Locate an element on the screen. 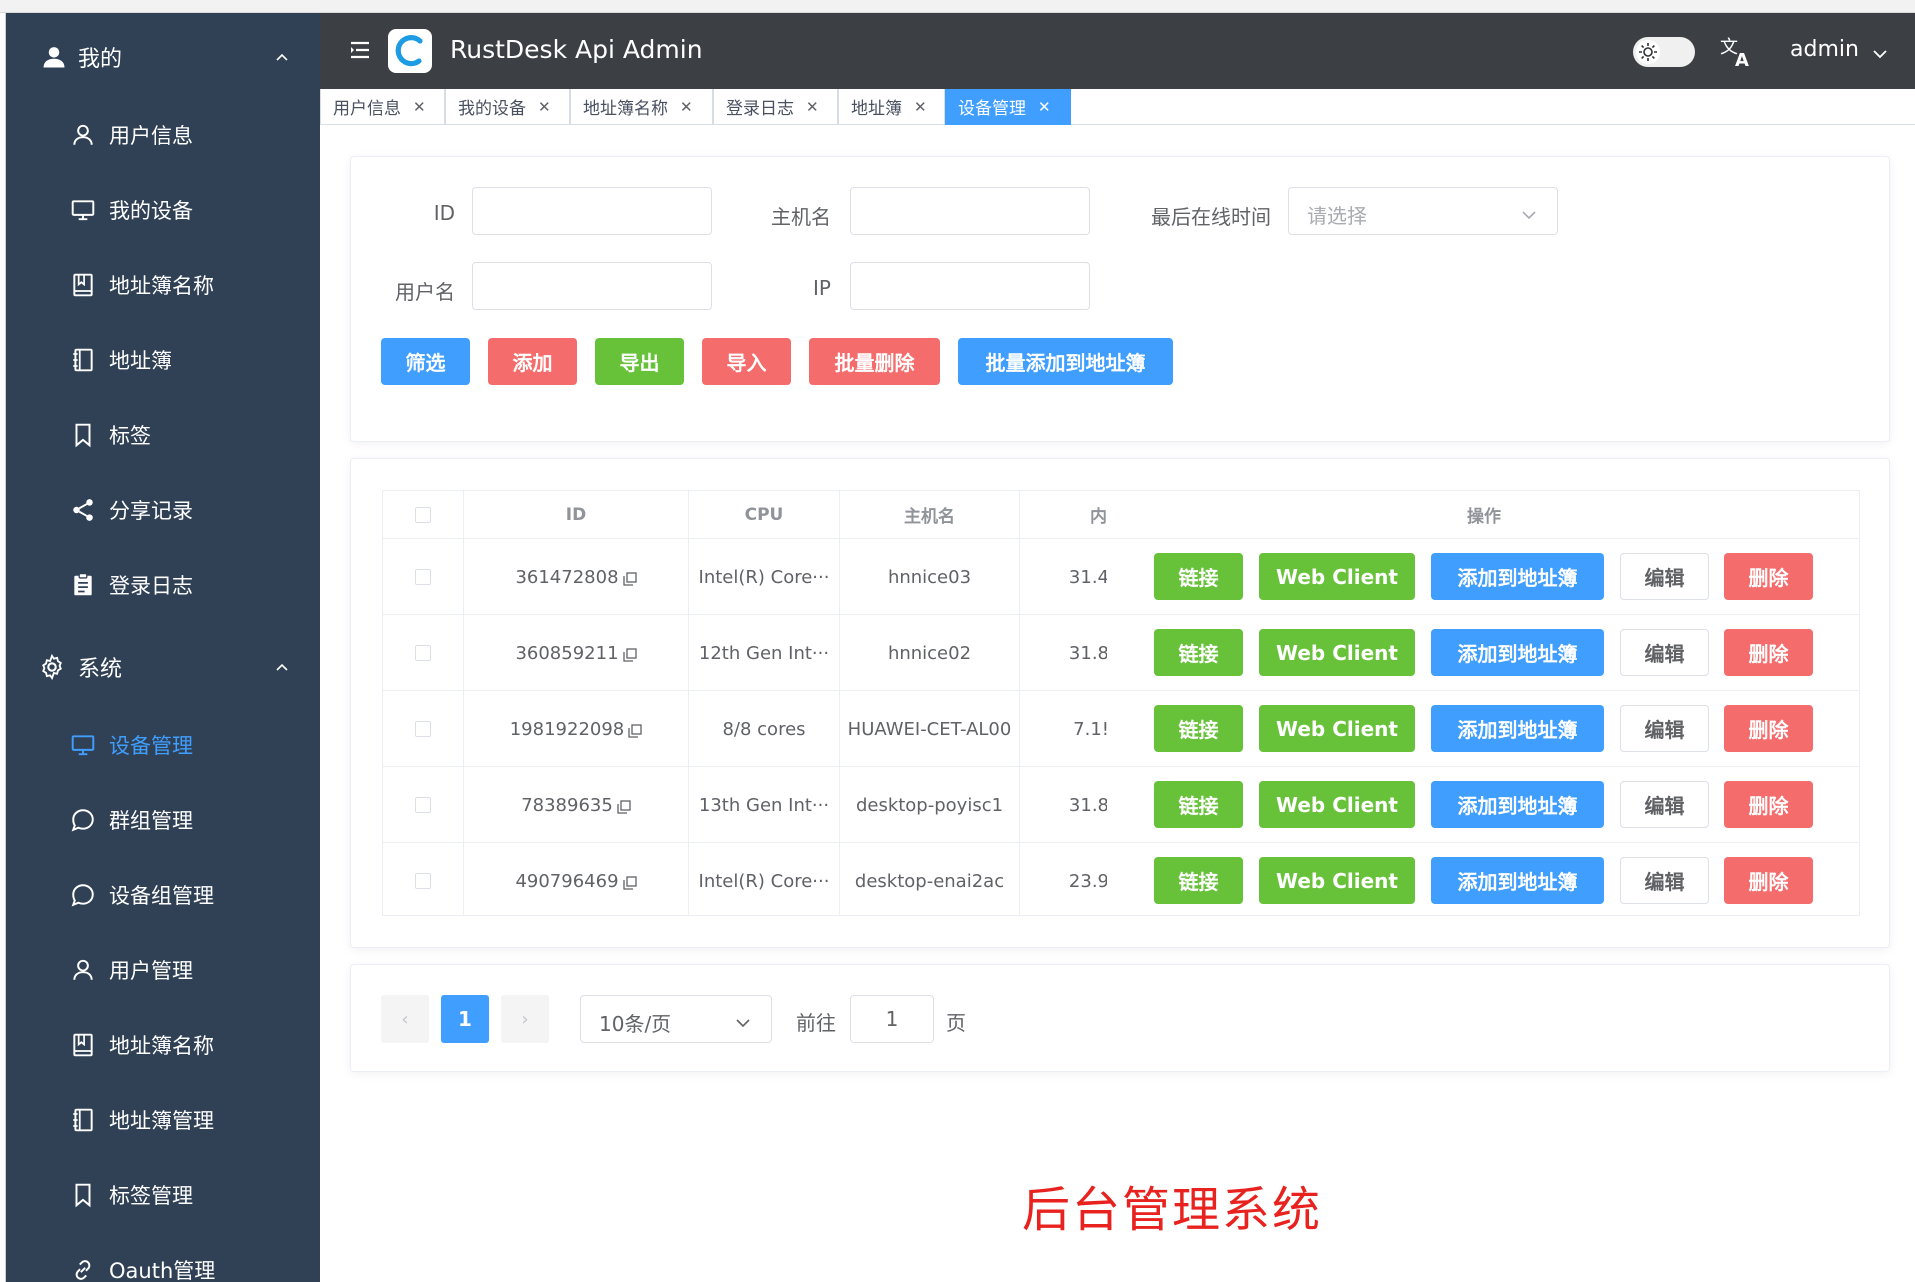  gear-icon is located at coordinates (52, 667).